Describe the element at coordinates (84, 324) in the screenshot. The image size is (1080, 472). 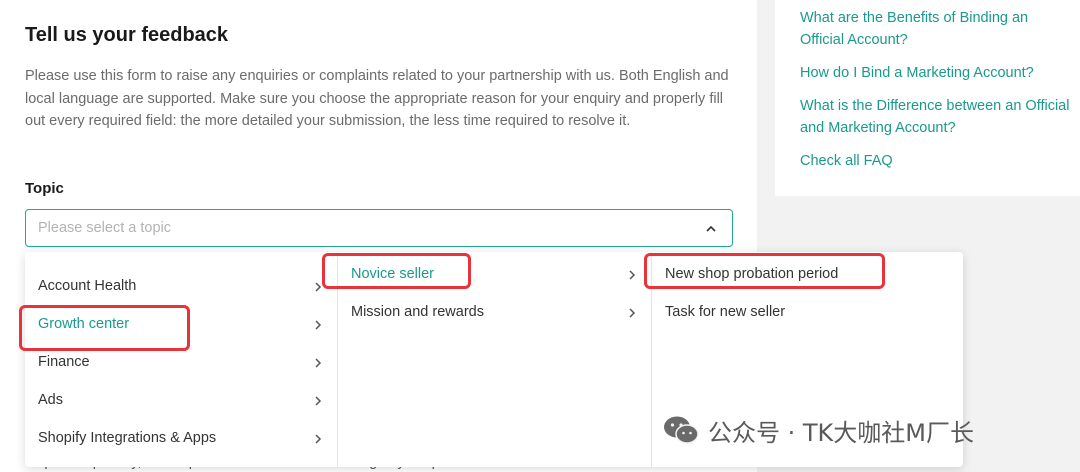
I see `option-label: Growth center` at that location.